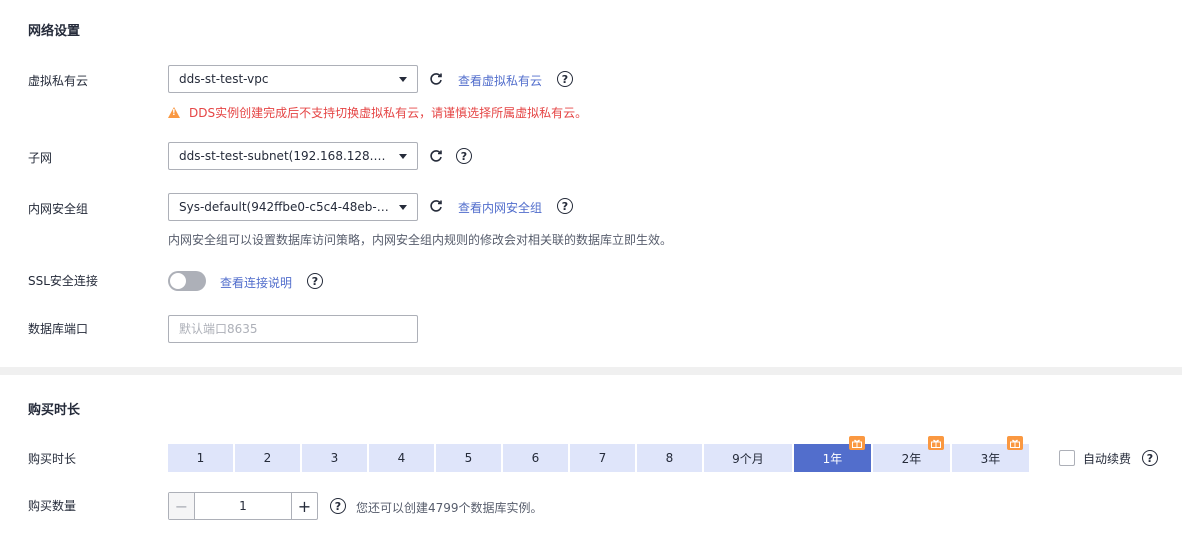 The width and height of the screenshot is (1182, 535). I want to click on duration-option: 2年, so click(911, 454).